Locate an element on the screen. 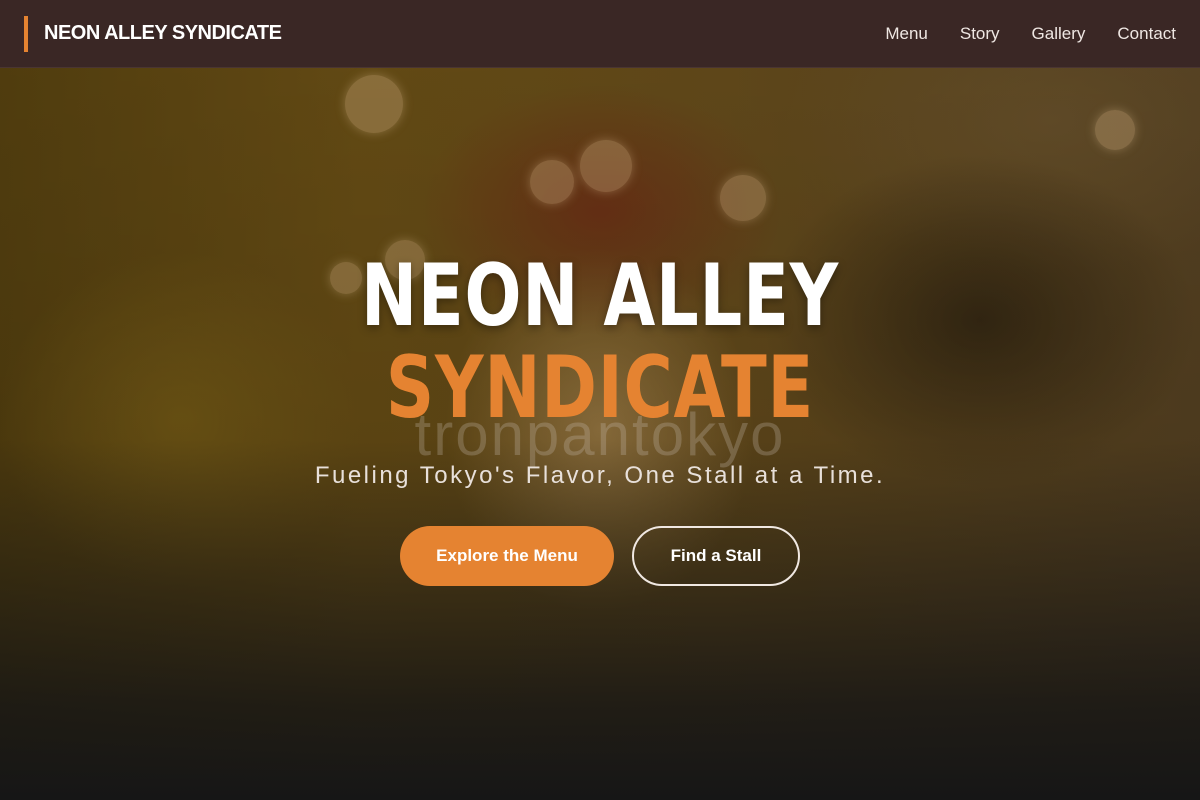  hero-cta-group: Explore the Menu Find a Stall is located at coordinates (600, 556).